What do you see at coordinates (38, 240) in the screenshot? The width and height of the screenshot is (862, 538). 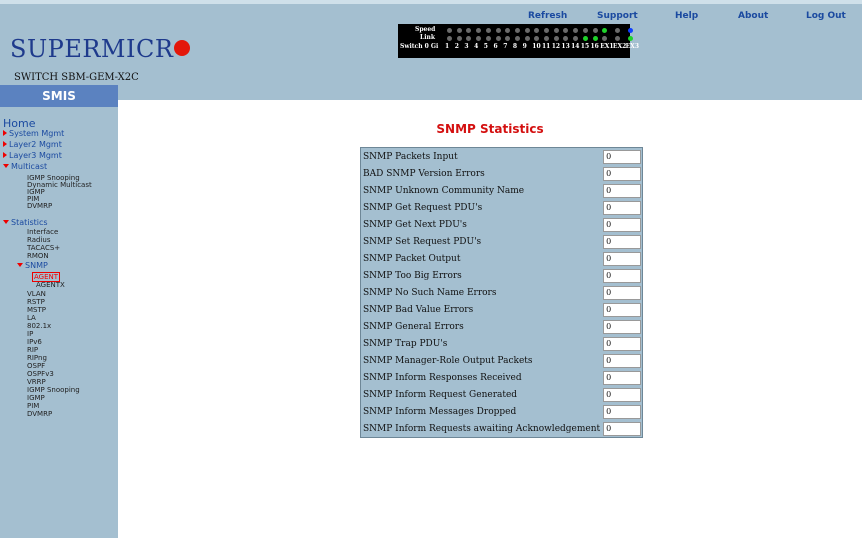 I see `nav-radius: Radius` at bounding box center [38, 240].